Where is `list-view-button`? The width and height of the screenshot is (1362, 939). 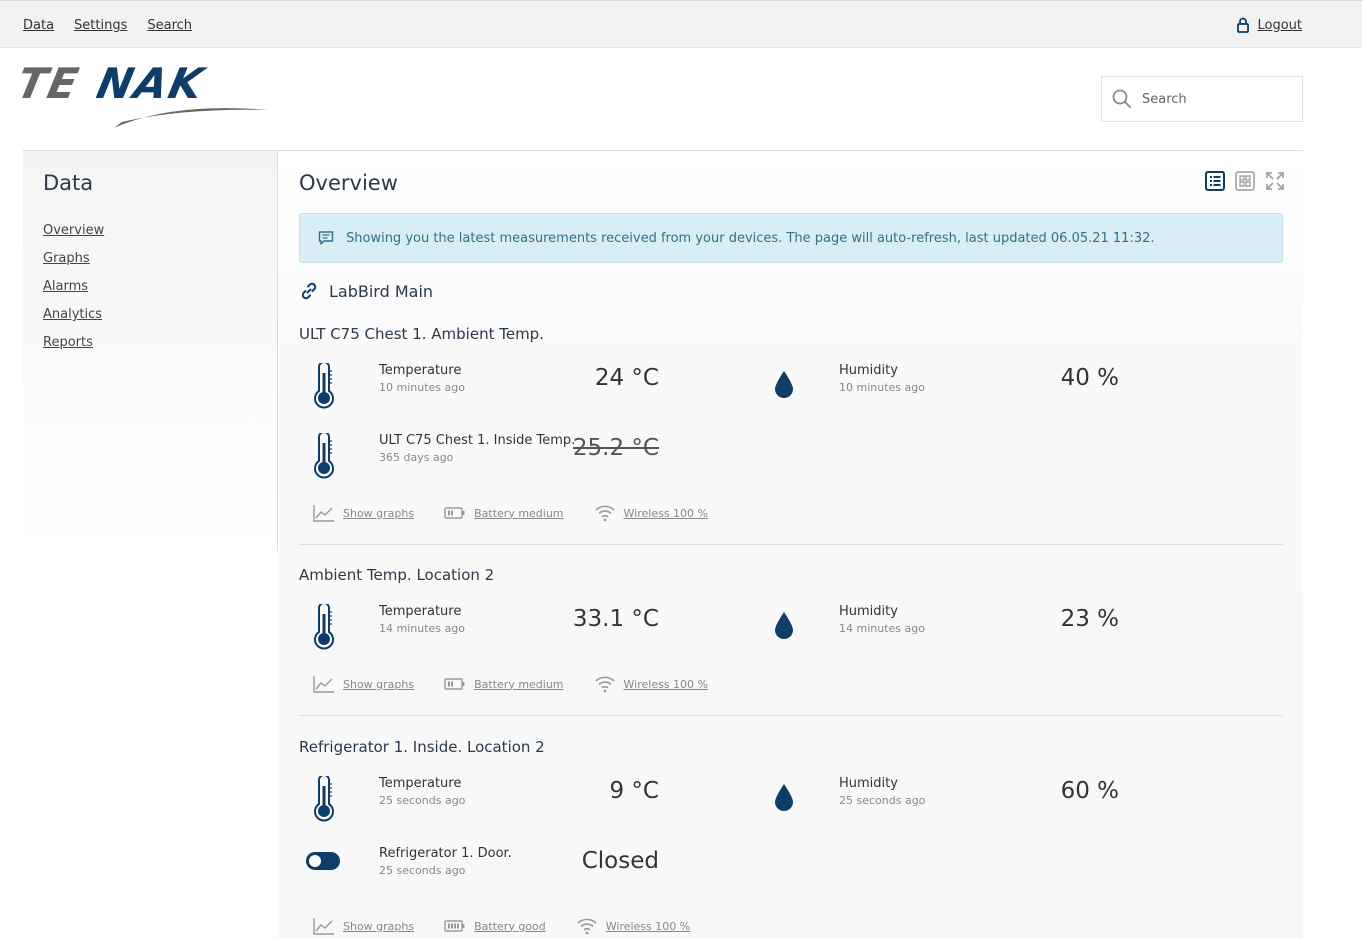
list-view-button is located at coordinates (1215, 181).